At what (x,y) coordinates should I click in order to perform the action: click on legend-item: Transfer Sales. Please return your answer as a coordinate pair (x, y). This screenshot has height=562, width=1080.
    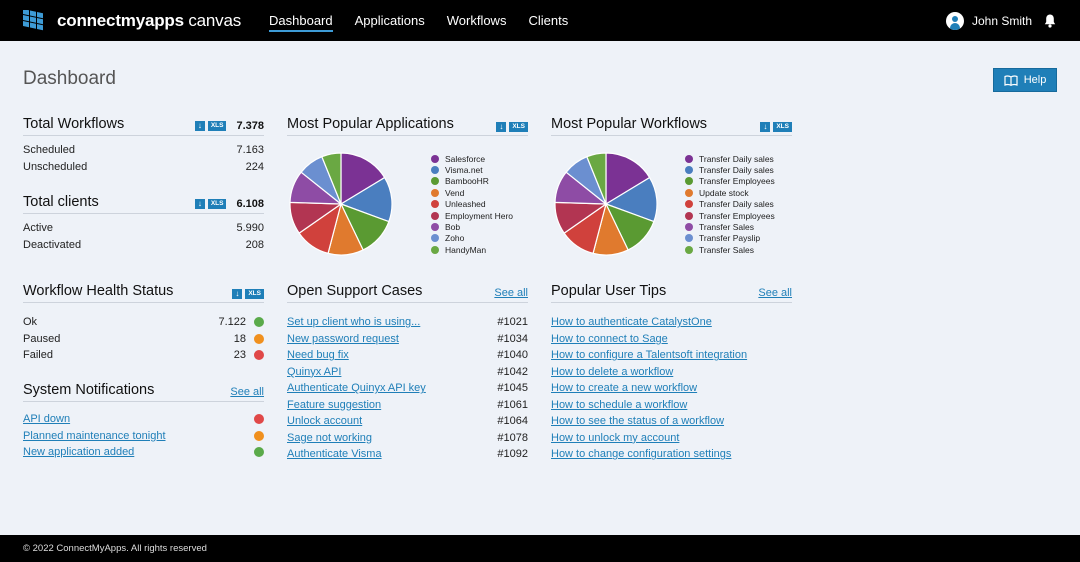
    Looking at the image, I should click on (730, 249).